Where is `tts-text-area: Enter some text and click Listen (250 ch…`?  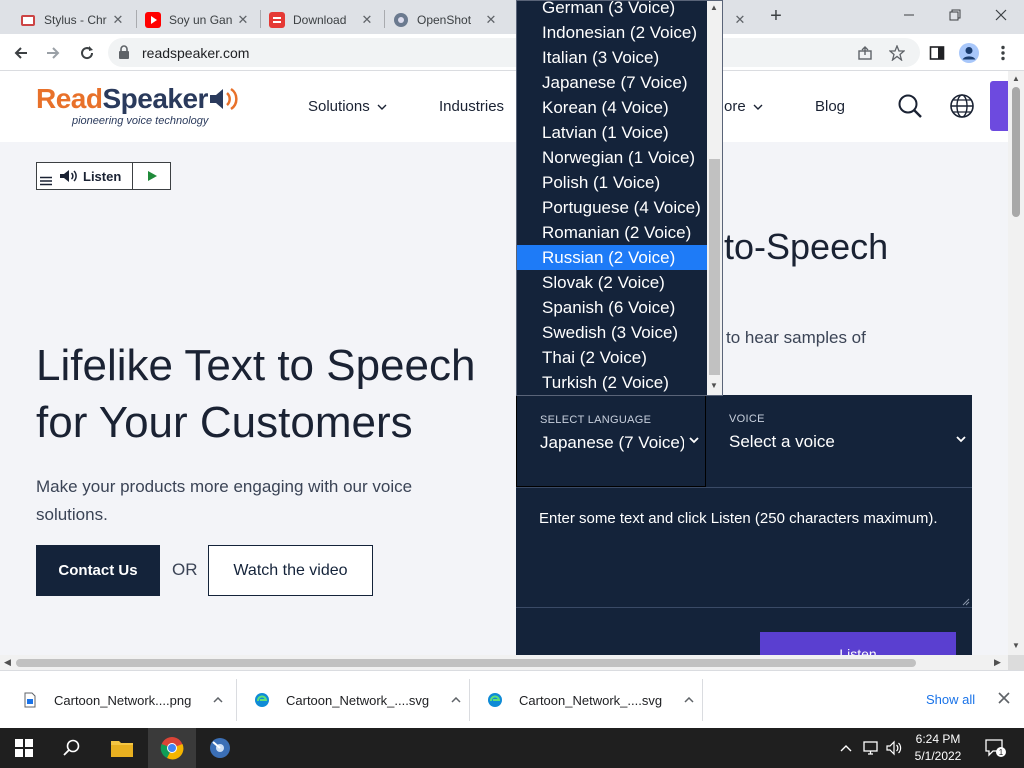
tts-text-area: Enter some text and click Listen (250 ch… is located at coordinates (744, 548).